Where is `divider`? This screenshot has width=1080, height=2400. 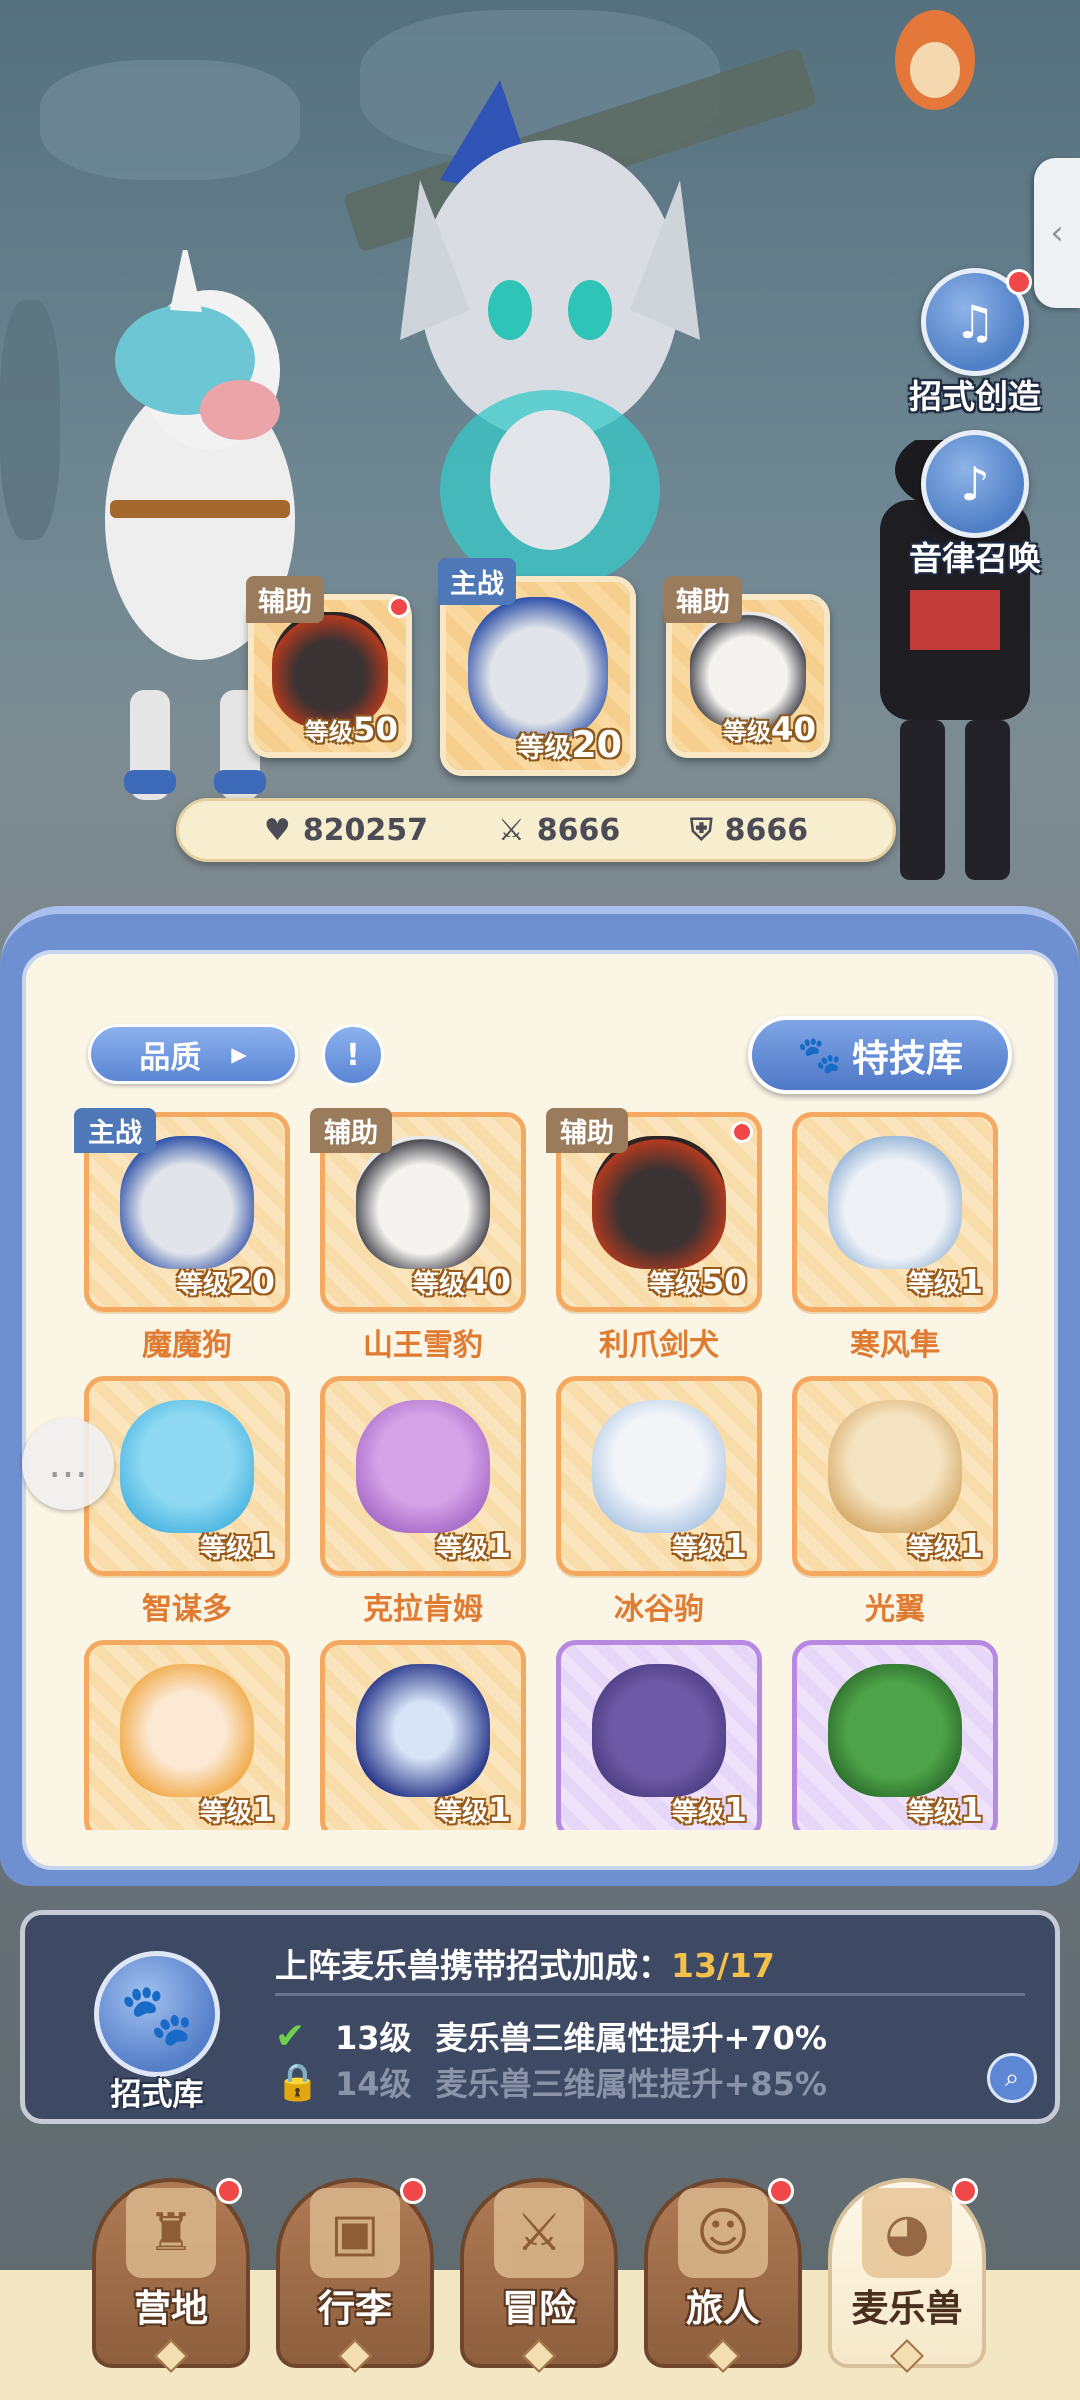
divider is located at coordinates (650, 1994).